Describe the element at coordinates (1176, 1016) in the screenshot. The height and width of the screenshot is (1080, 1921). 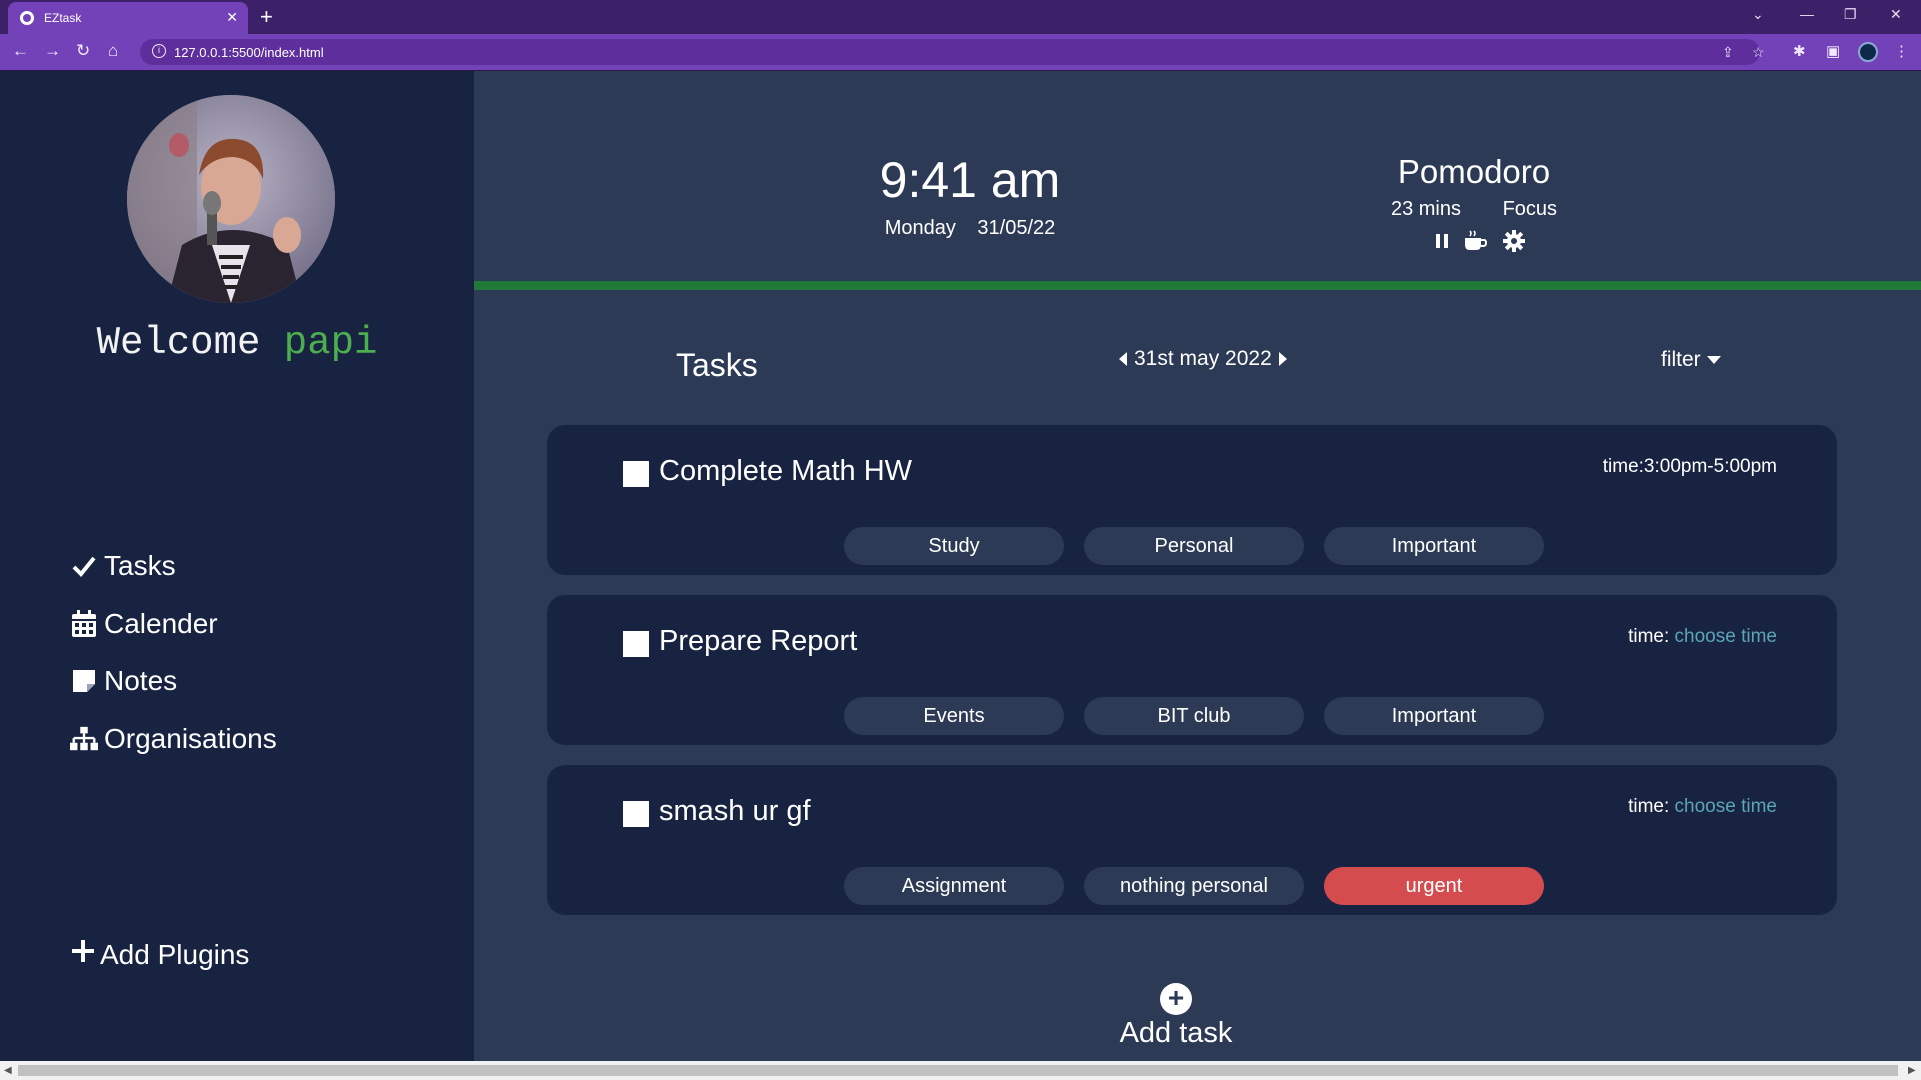
I see `add-task-button: + Add task` at that location.